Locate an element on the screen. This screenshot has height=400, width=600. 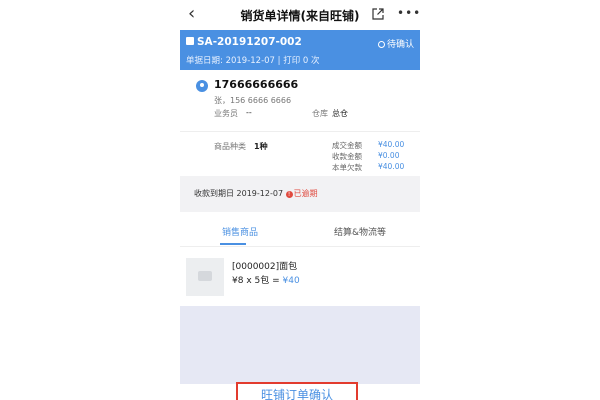
confirm-order-button: 旺铺订单确认 is located at coordinates (297, 391).